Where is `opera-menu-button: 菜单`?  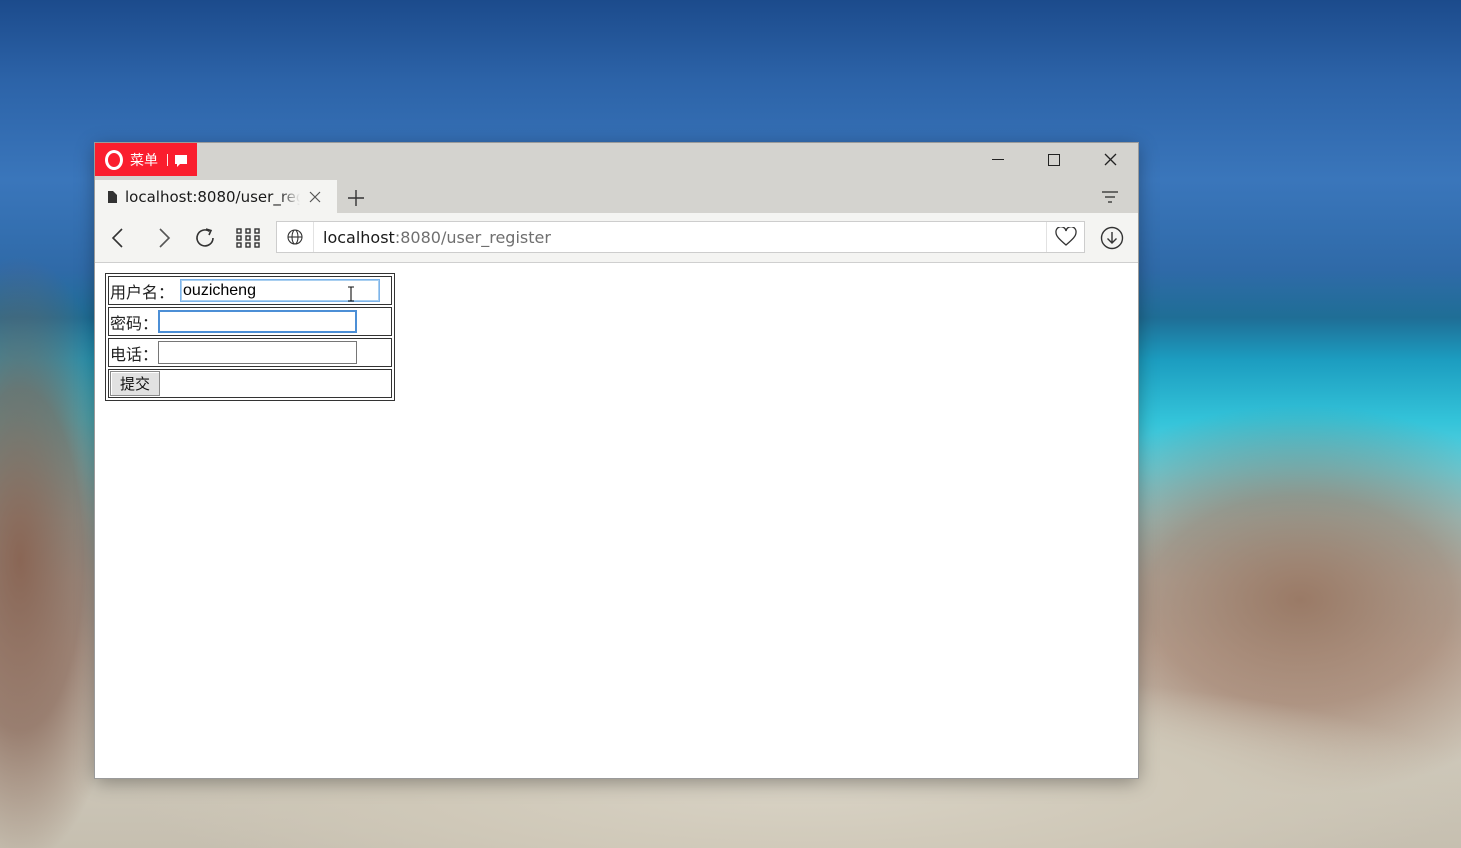 opera-menu-button: 菜单 is located at coordinates (146, 159).